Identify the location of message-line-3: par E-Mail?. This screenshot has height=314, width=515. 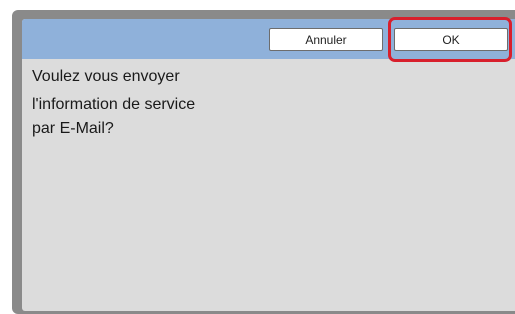
(73, 128).